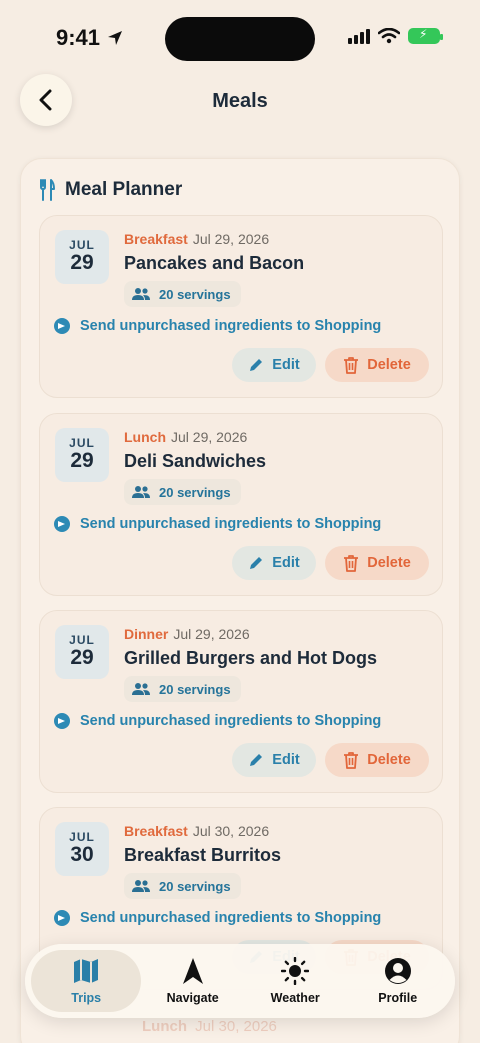 This screenshot has height=1043, width=480. I want to click on planner-header: Meal Planner, so click(110, 190).